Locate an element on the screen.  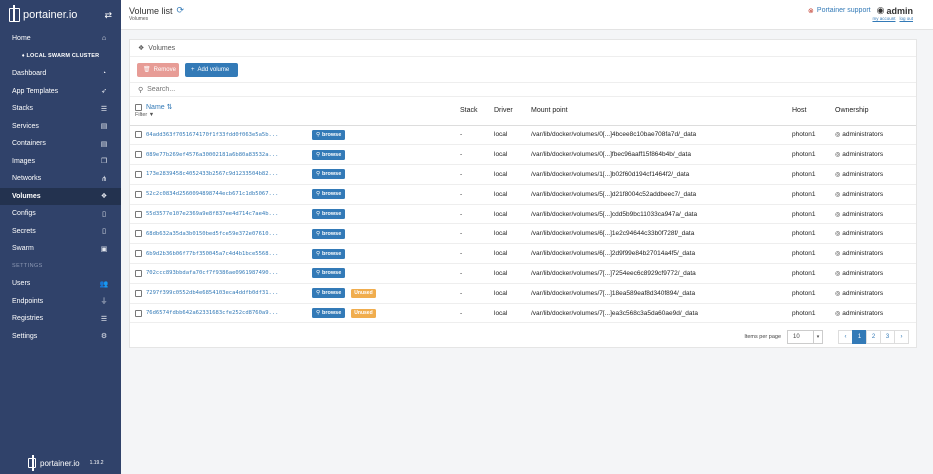
support-icon: ⊗ is located at coordinates (811, 11).